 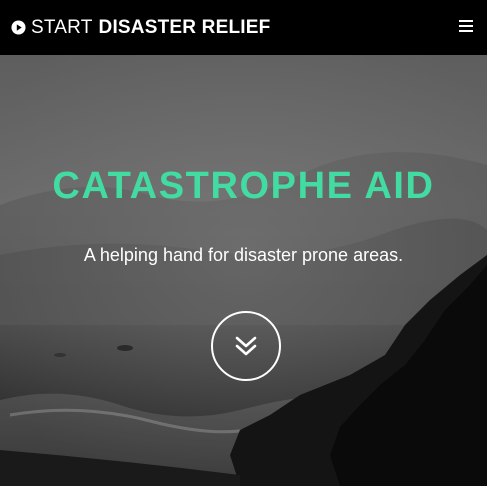 I want to click on brand-text-light: START, so click(x=62, y=27).